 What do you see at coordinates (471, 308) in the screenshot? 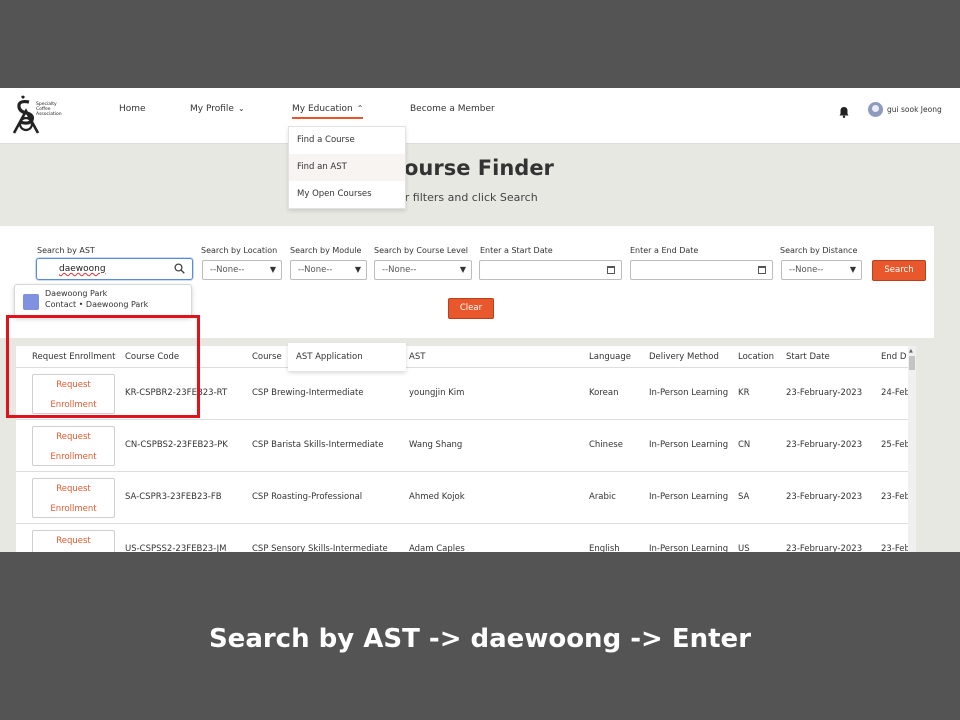
I see `clear-button: Clear` at bounding box center [471, 308].